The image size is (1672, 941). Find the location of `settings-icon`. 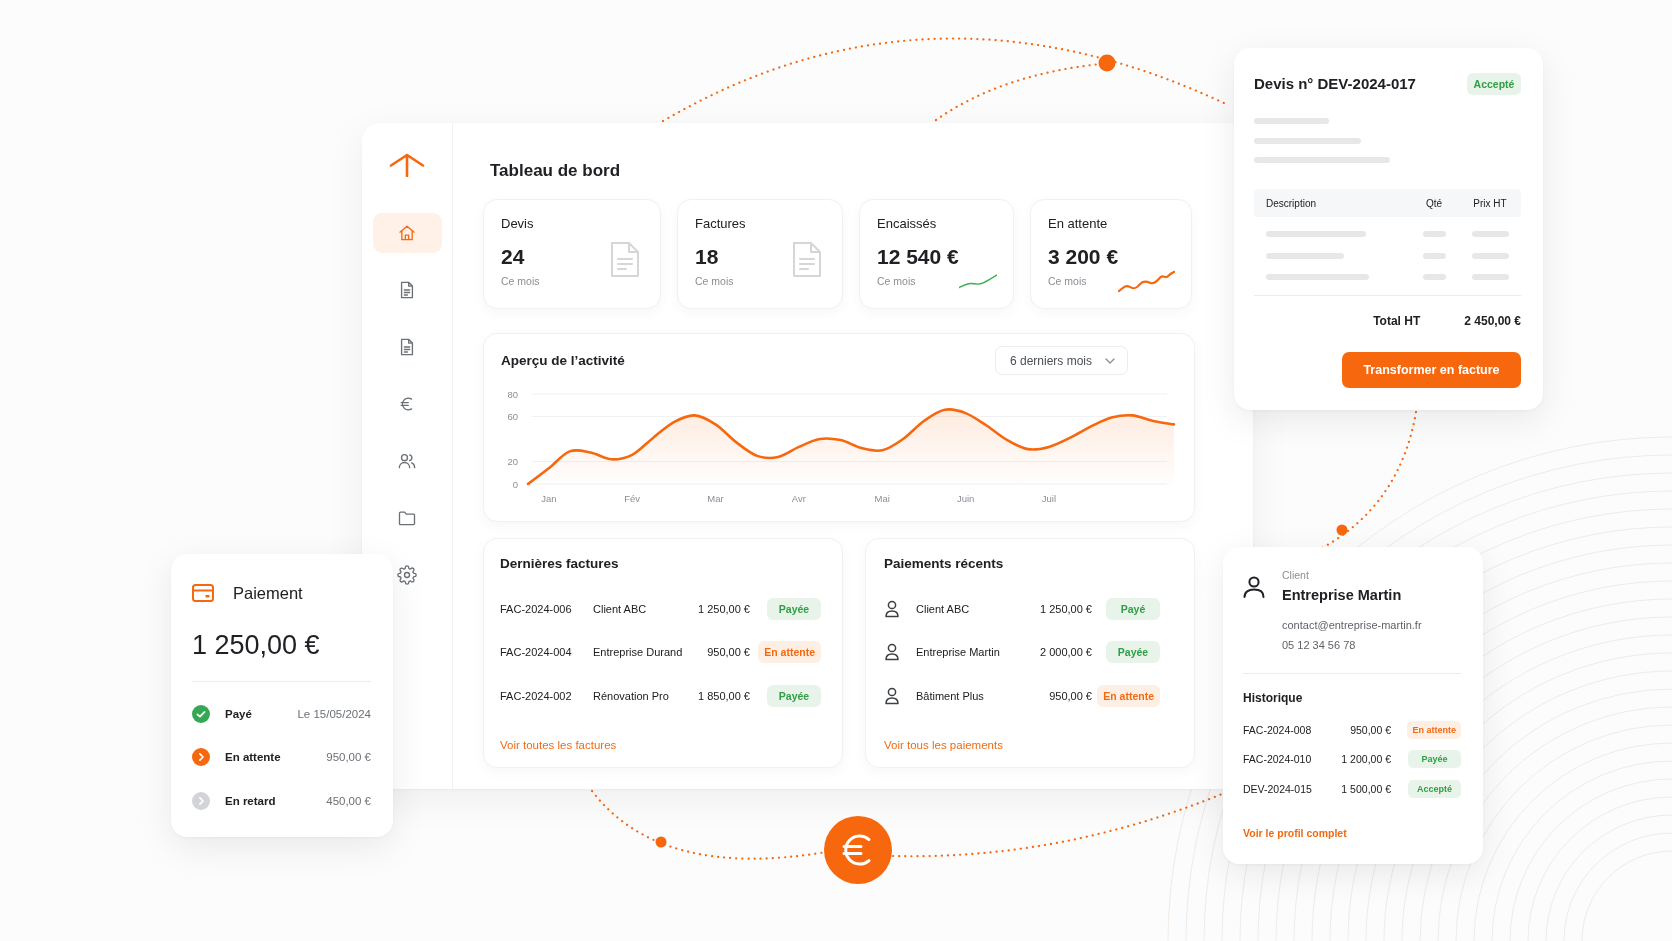

settings-icon is located at coordinates (407, 575).